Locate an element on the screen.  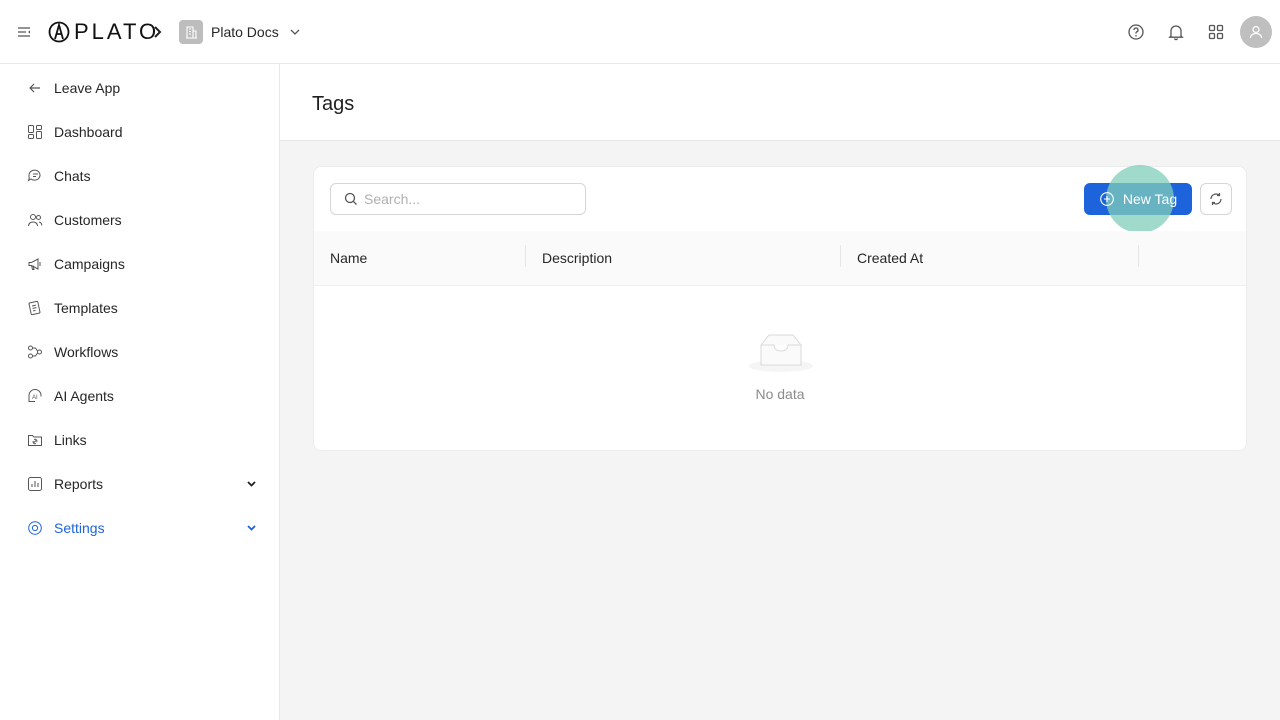
column-header-description: Description is located at coordinates (577, 258).